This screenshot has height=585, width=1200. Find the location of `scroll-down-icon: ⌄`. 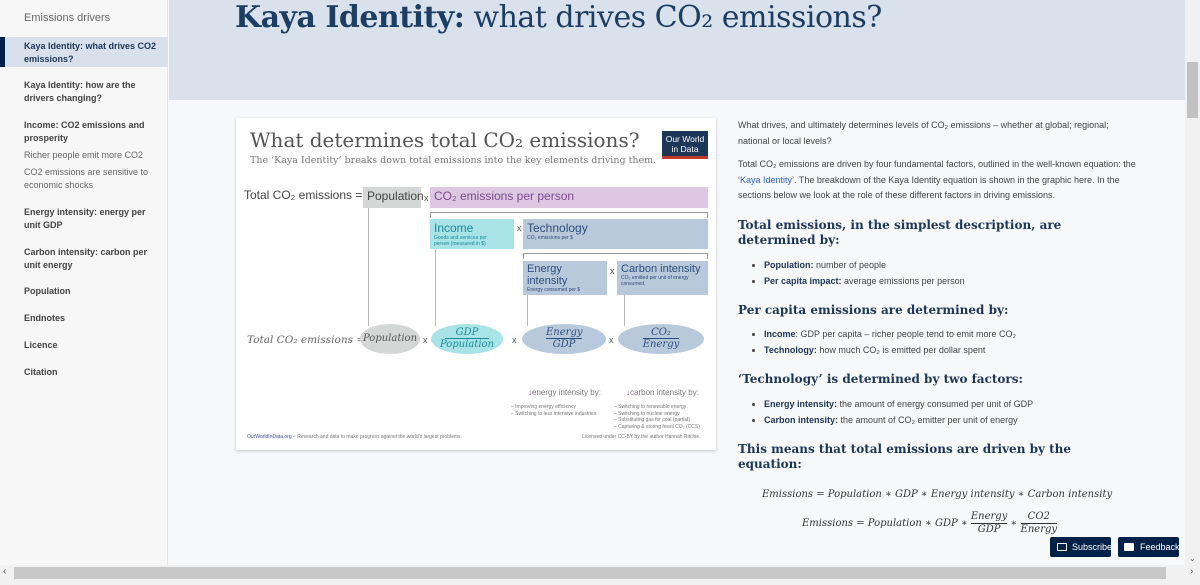

scroll-down-icon: ⌄ is located at coordinates (1192, 558).